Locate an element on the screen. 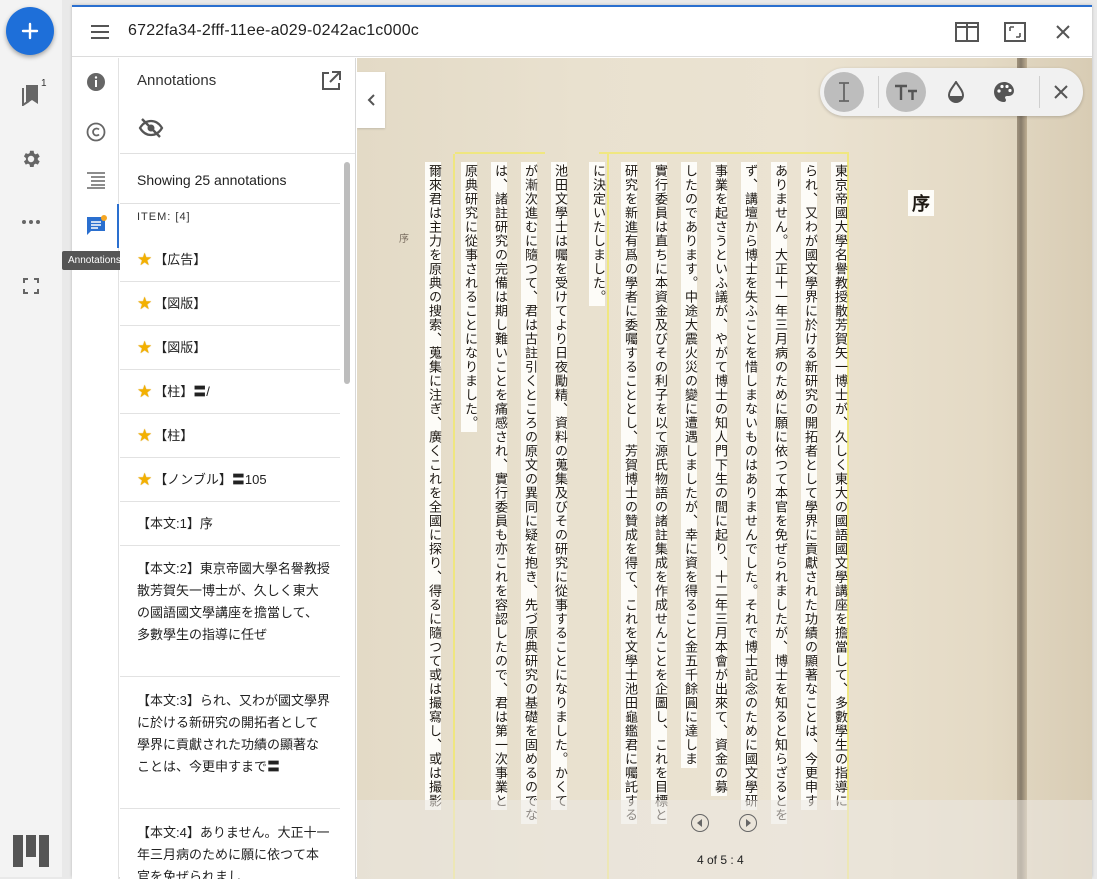 The width and height of the screenshot is (1097, 879). fullscreen-icon is located at coordinates (31, 286).